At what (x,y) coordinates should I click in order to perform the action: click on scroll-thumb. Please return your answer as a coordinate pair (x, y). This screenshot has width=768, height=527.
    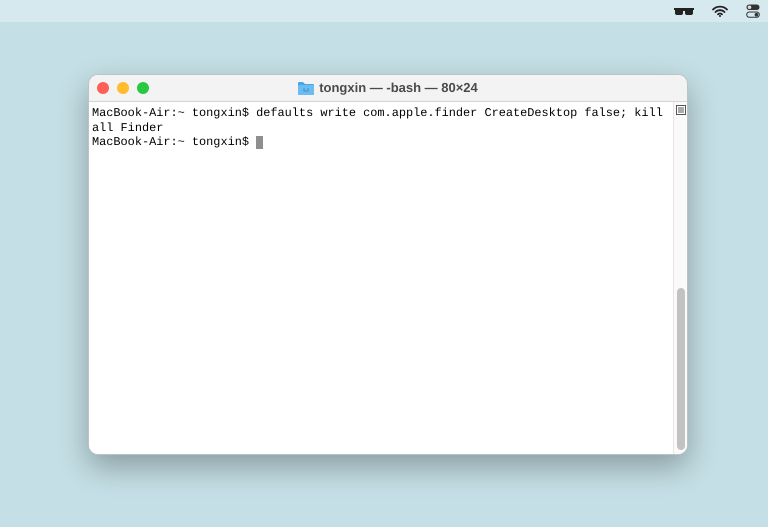
    Looking at the image, I should click on (680, 369).